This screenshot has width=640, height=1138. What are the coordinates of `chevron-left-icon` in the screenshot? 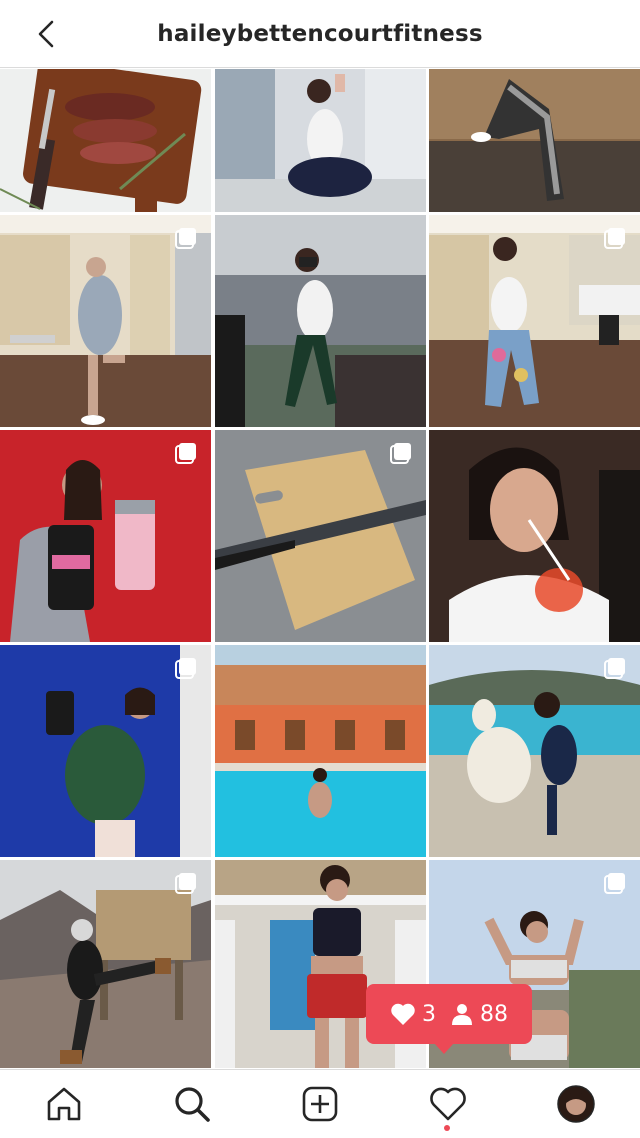 It's located at (46, 34).